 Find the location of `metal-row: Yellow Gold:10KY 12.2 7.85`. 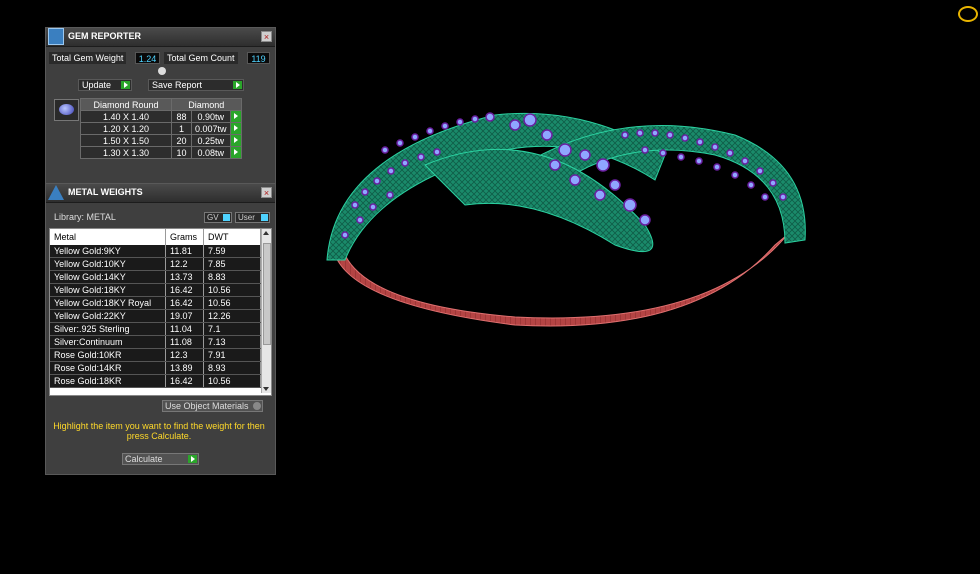

metal-row: Yellow Gold:10KY 12.2 7.85 is located at coordinates (155, 264).